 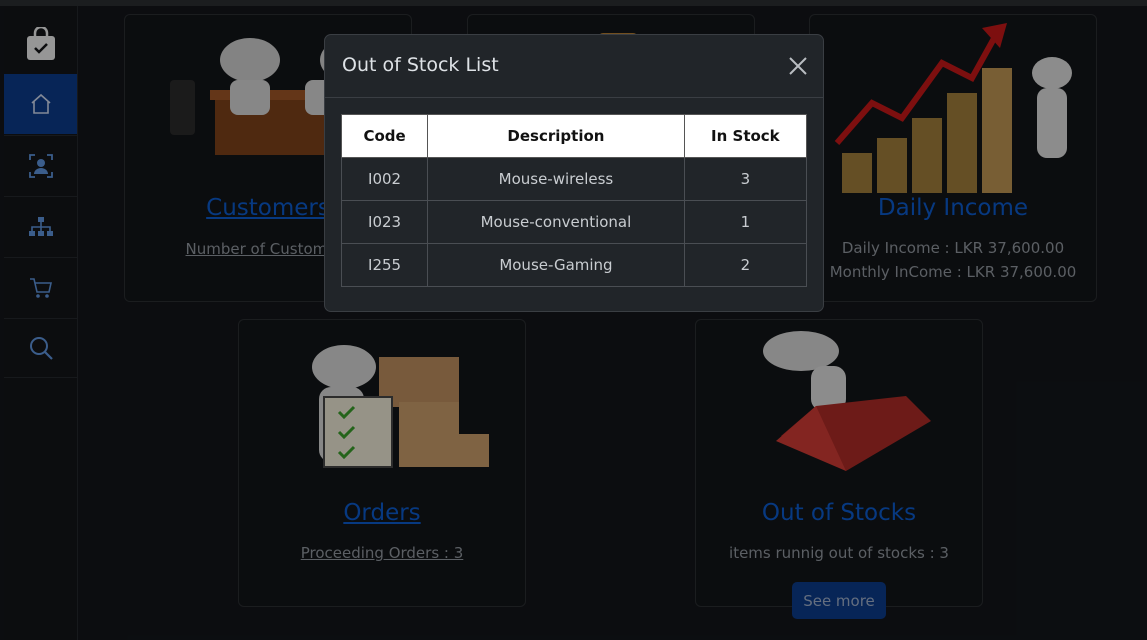 I want to click on user-icon, so click(x=40, y=165).